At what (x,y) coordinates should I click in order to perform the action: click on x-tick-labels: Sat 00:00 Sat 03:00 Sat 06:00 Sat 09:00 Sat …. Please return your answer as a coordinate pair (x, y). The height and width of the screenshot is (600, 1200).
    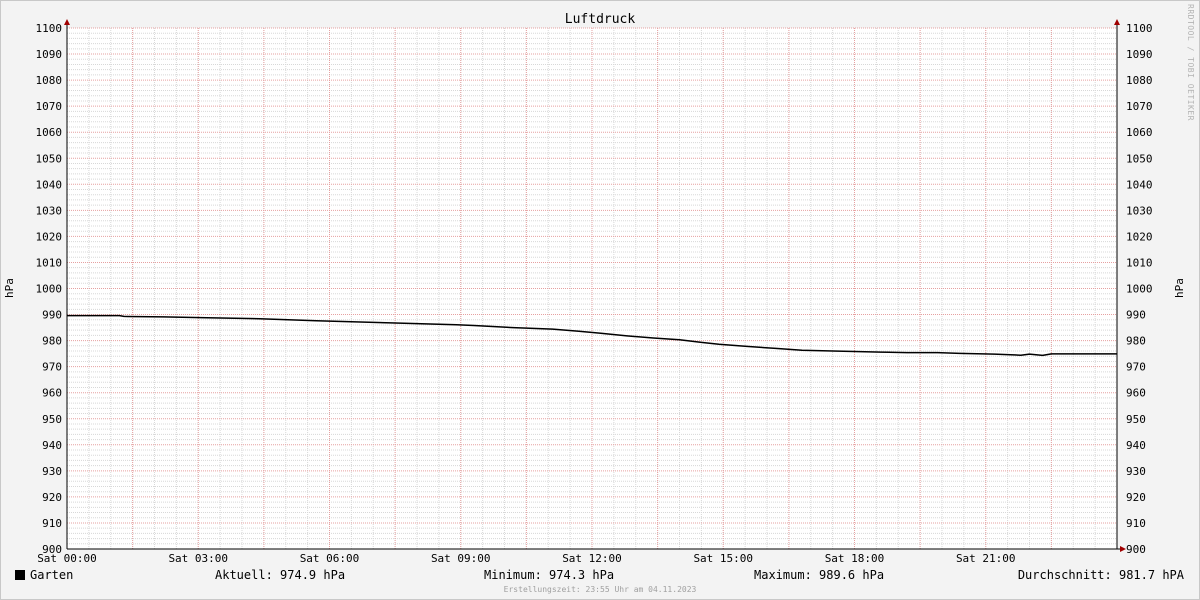
    Looking at the image, I should click on (526, 558).